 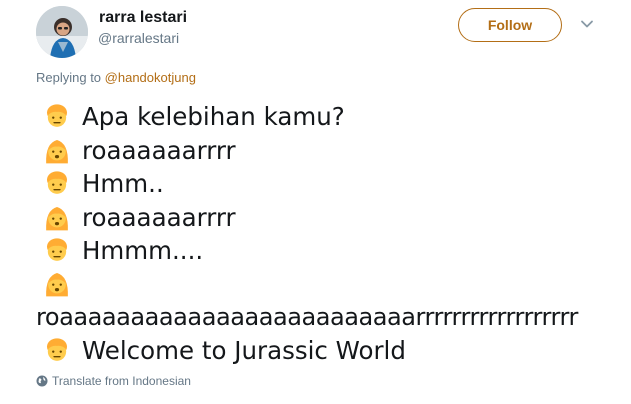 What do you see at coordinates (143, 18) in the screenshot?
I see `author-name: rarra lestari` at bounding box center [143, 18].